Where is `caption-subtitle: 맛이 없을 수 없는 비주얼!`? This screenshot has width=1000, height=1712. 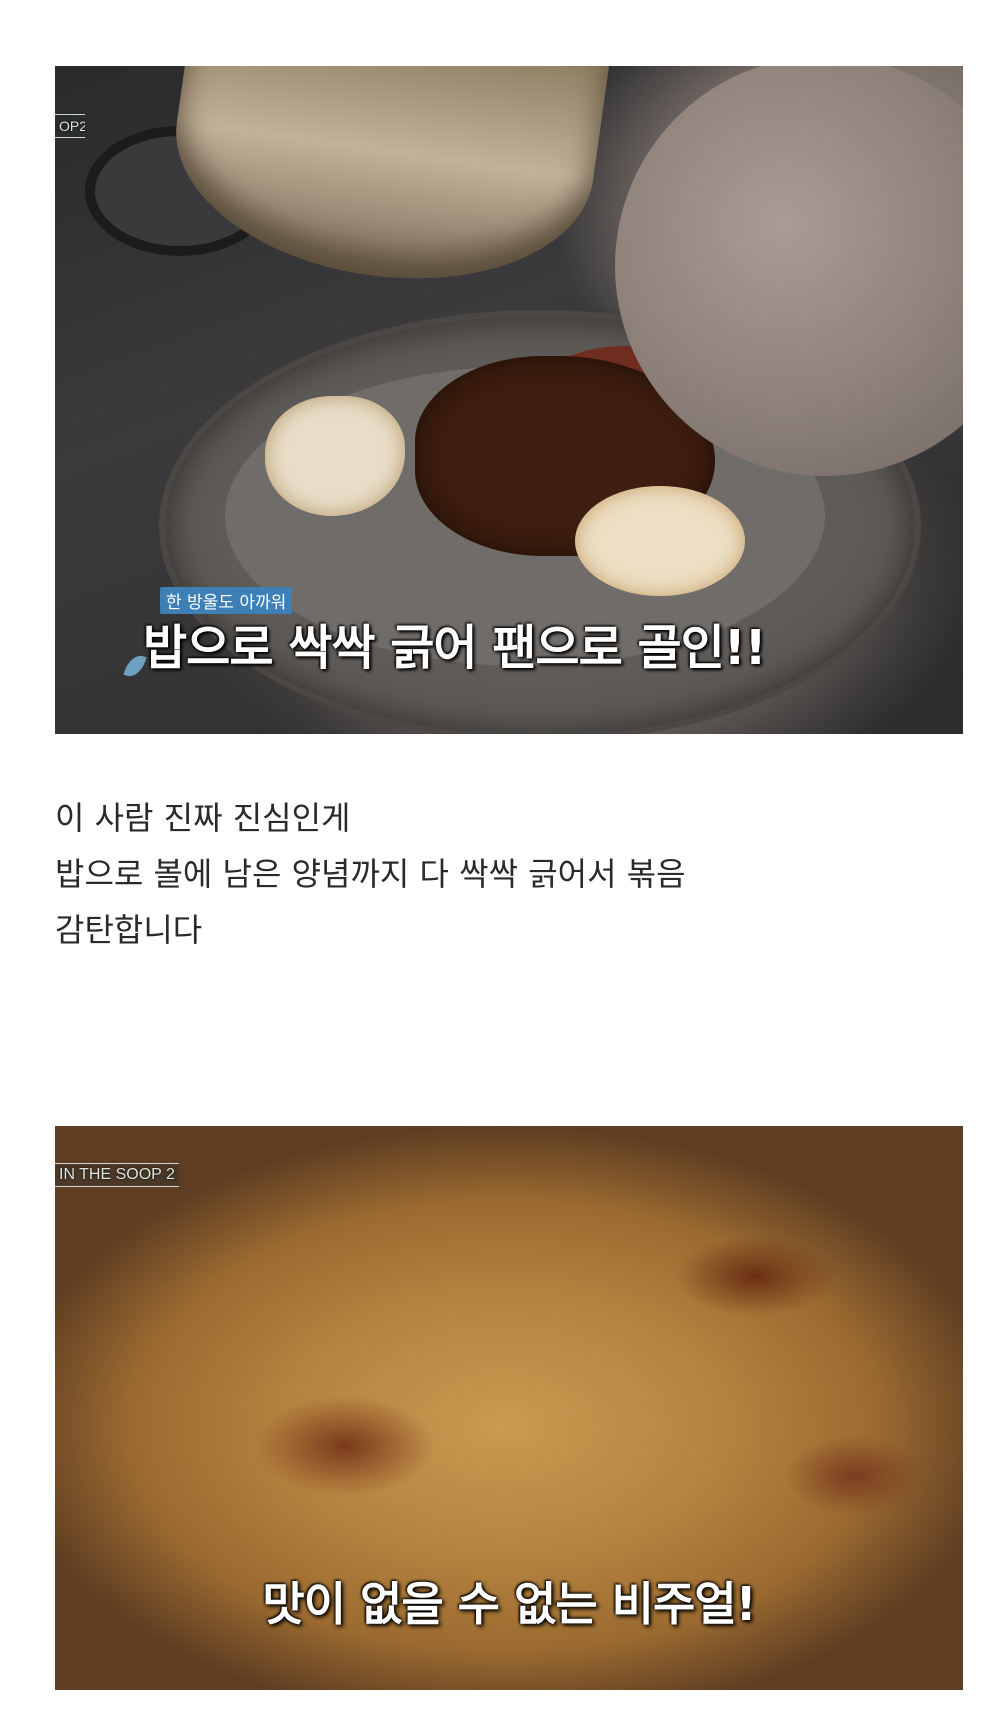
caption-subtitle: 맛이 없을 수 없는 비주얼! is located at coordinates (509, 1604).